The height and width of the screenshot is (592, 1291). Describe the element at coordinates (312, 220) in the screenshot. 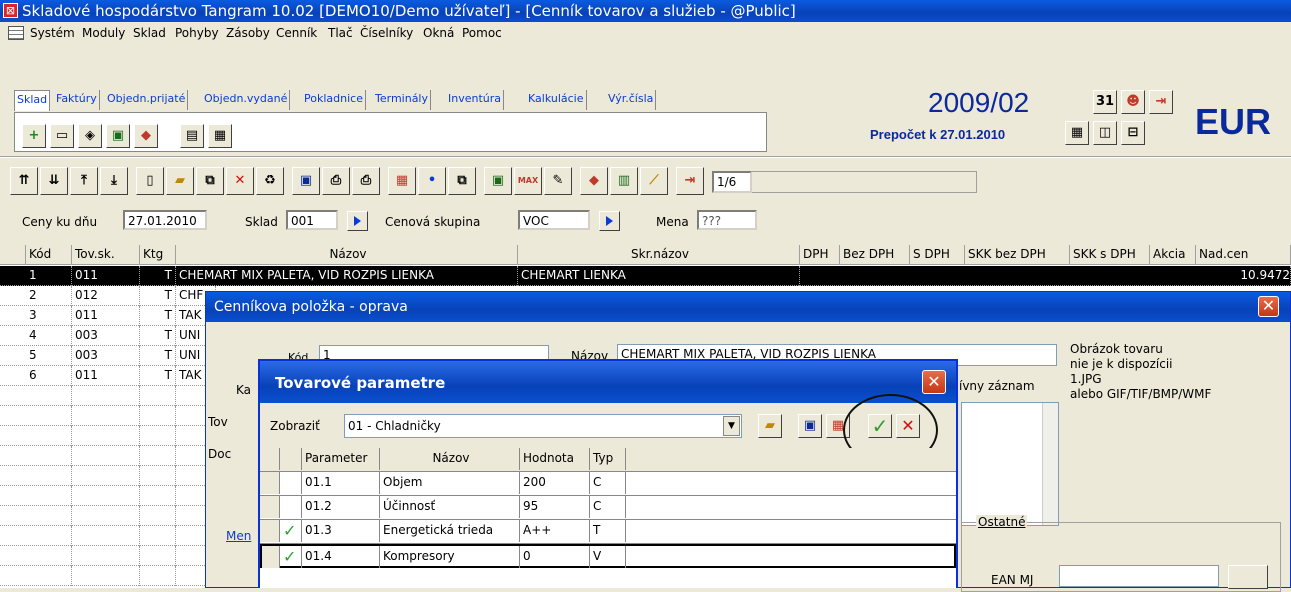

I see `sklad-field: 001` at that location.